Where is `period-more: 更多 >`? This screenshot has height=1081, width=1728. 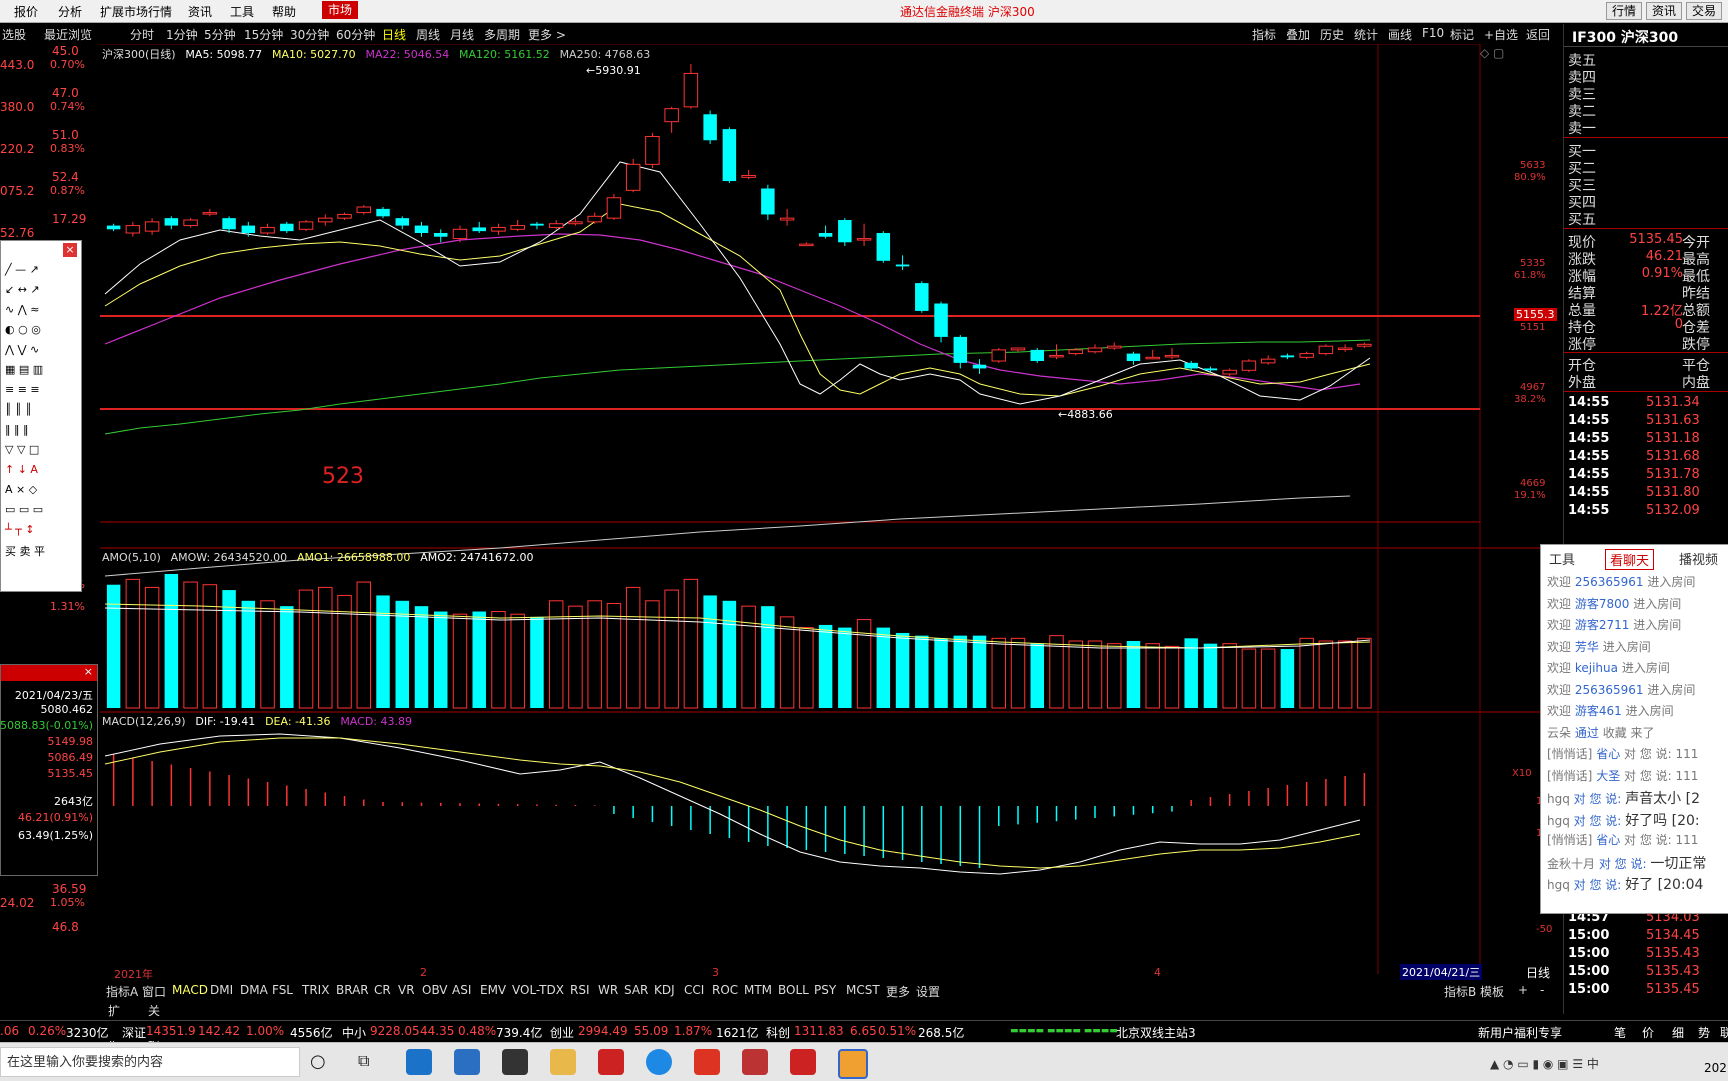 period-more: 更多 > is located at coordinates (547, 34).